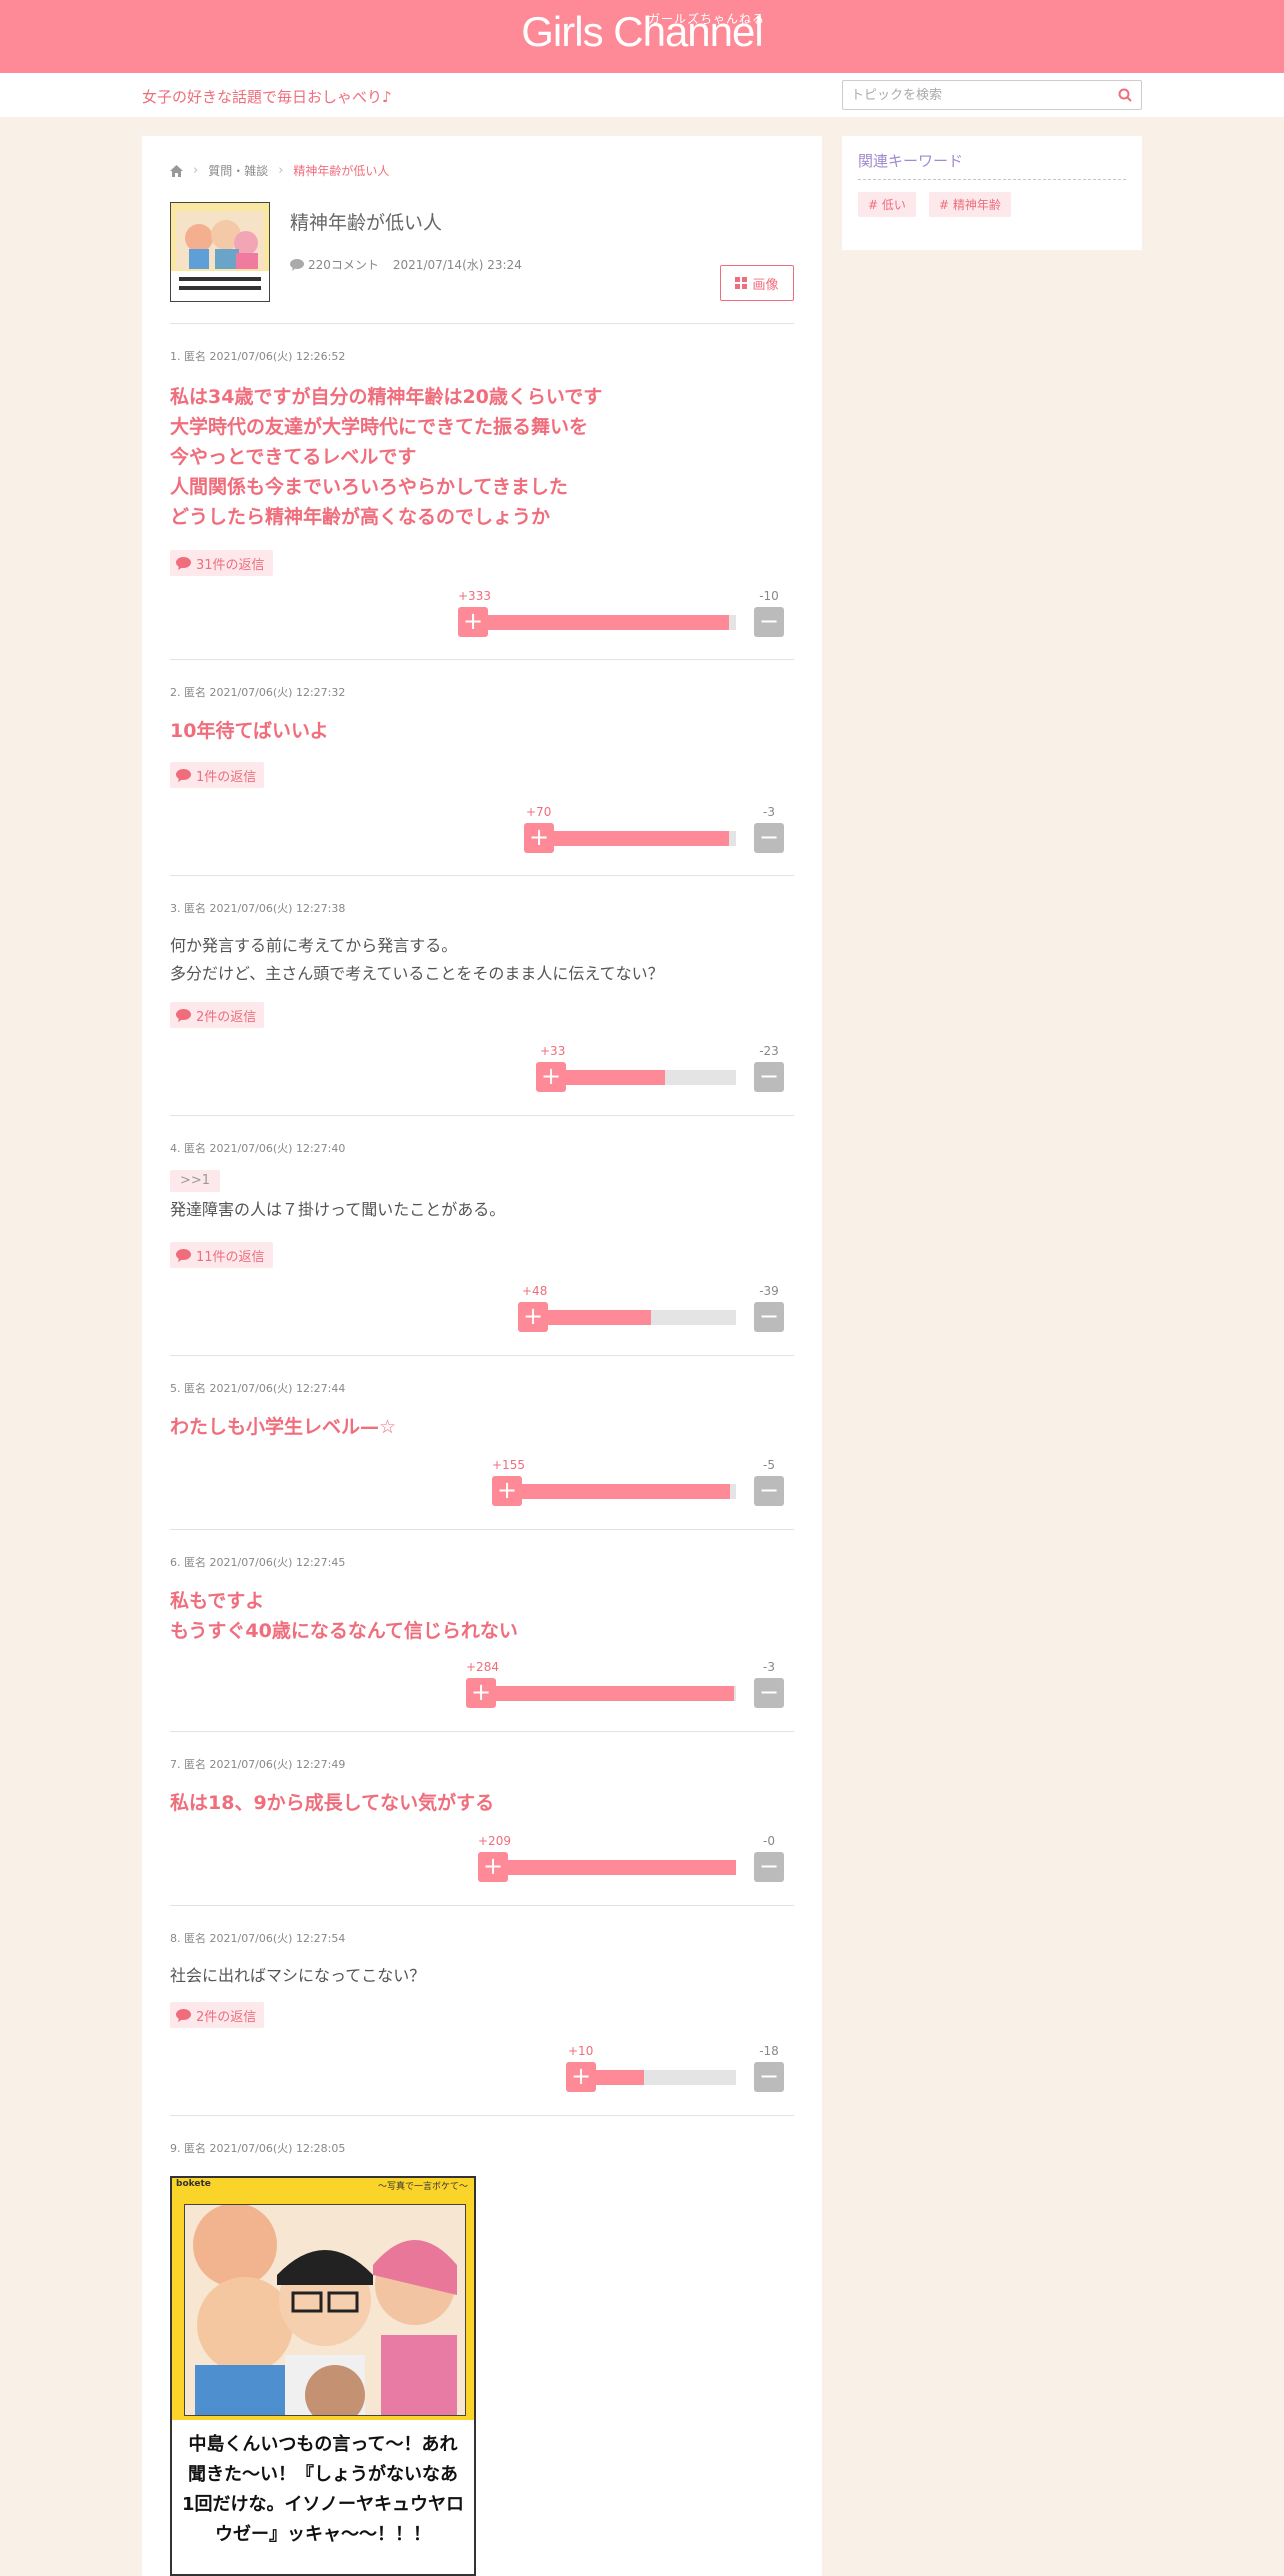 The width and height of the screenshot is (1284, 2576). Describe the element at coordinates (297, 264) in the screenshot. I see `comment-icon` at that location.